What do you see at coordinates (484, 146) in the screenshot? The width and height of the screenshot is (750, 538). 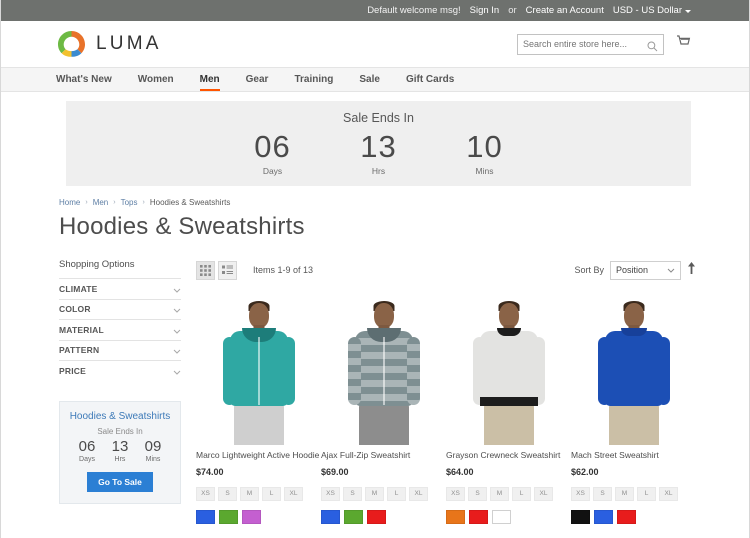 I see `countdown-value: 10` at bounding box center [484, 146].